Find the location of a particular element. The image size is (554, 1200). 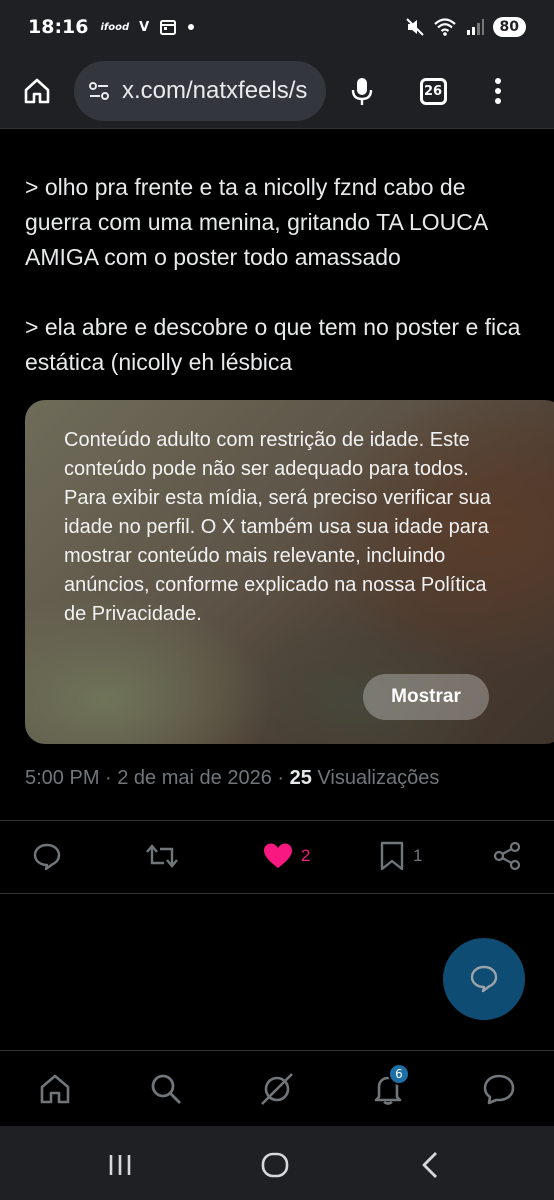

back-chevron-icon is located at coordinates (429, 1165).